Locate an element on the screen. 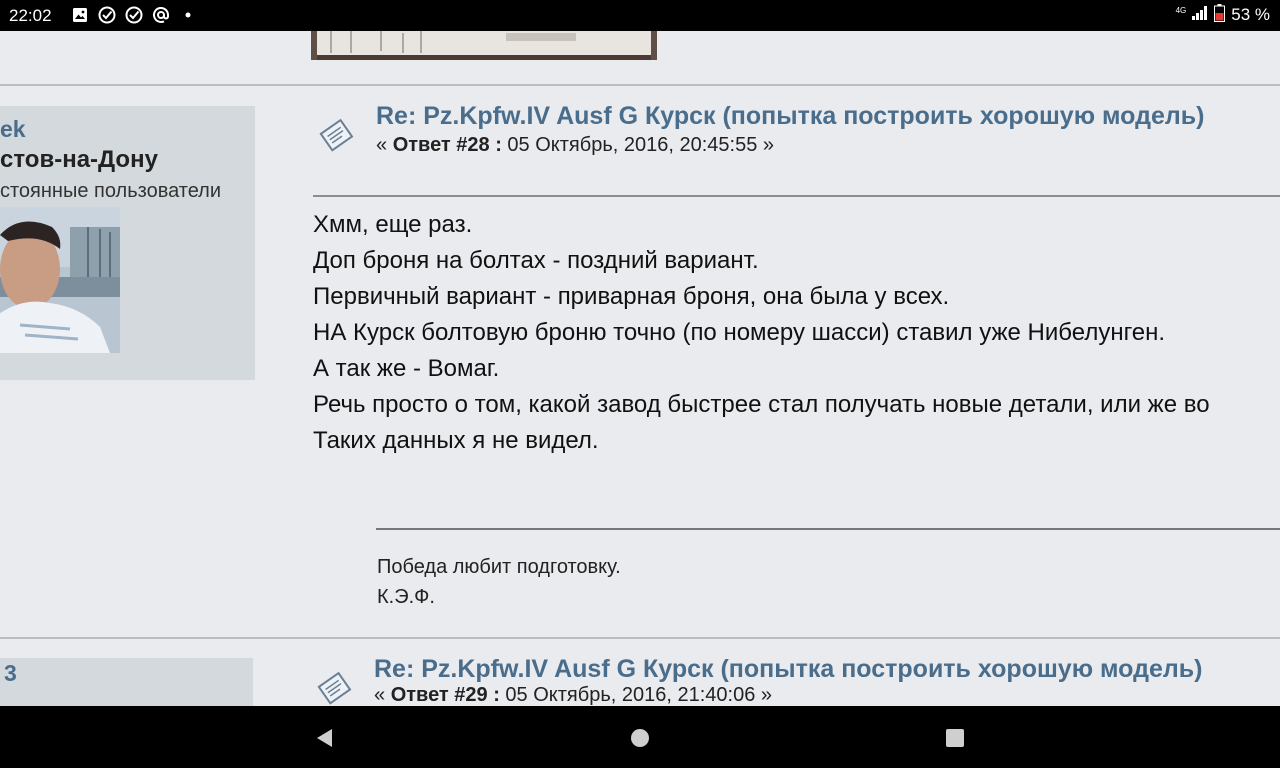  battery-icon is located at coordinates (1220, 15).